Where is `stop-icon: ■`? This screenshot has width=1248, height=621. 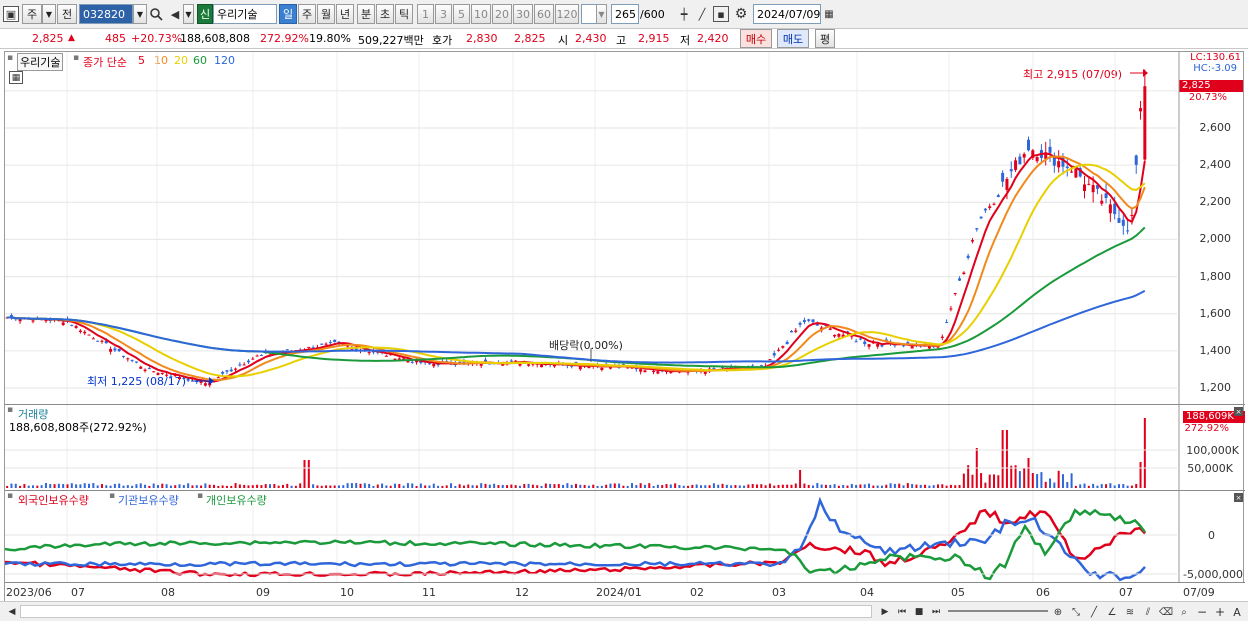 stop-icon: ■ is located at coordinates (919, 612).